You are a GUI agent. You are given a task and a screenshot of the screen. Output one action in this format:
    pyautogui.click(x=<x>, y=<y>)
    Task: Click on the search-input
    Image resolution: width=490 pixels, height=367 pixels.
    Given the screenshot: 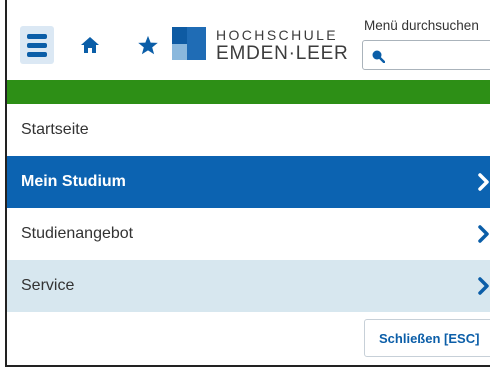 What is the action you would take?
    pyautogui.click(x=426, y=55)
    